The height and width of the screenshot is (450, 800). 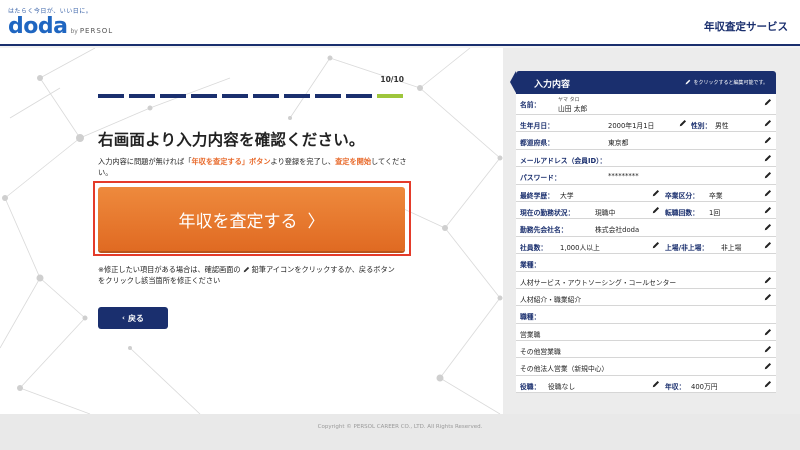 I want to click on summary-row-industry-1: 人材サービス・アウトソーシング・コールセンター, so click(x=646, y=280).